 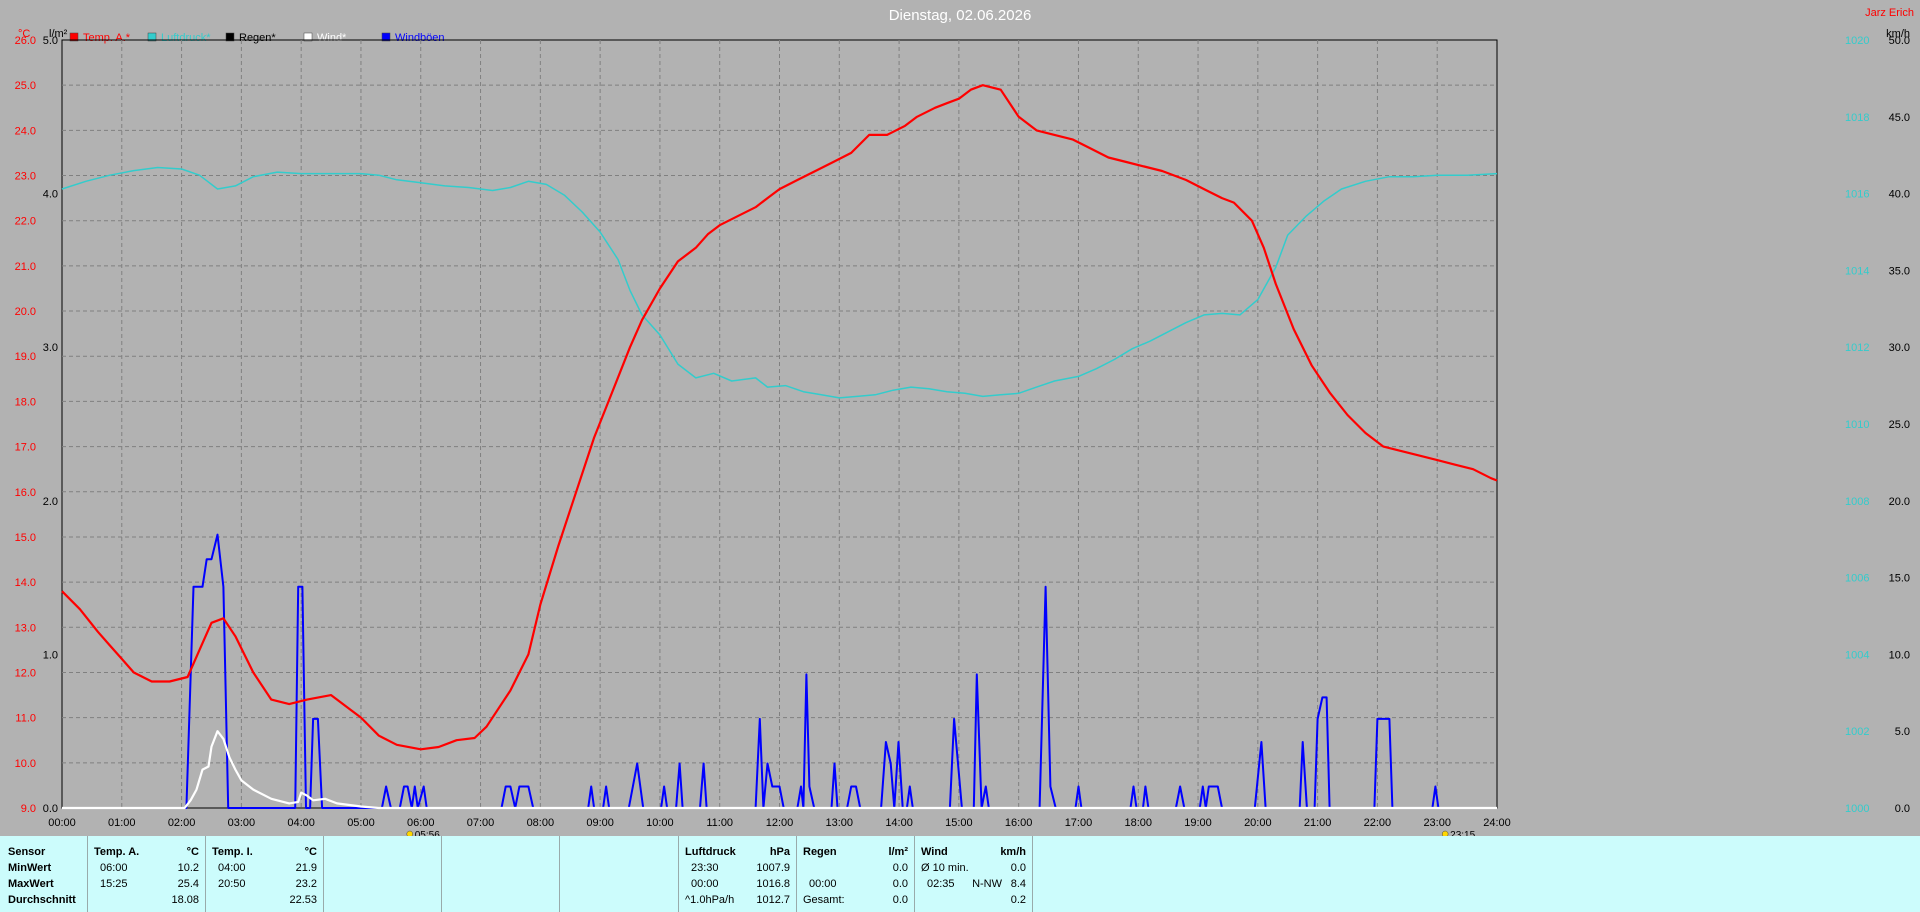 What do you see at coordinates (25, 267) in the screenshot?
I see `temp-tick-label: 21.0` at bounding box center [25, 267].